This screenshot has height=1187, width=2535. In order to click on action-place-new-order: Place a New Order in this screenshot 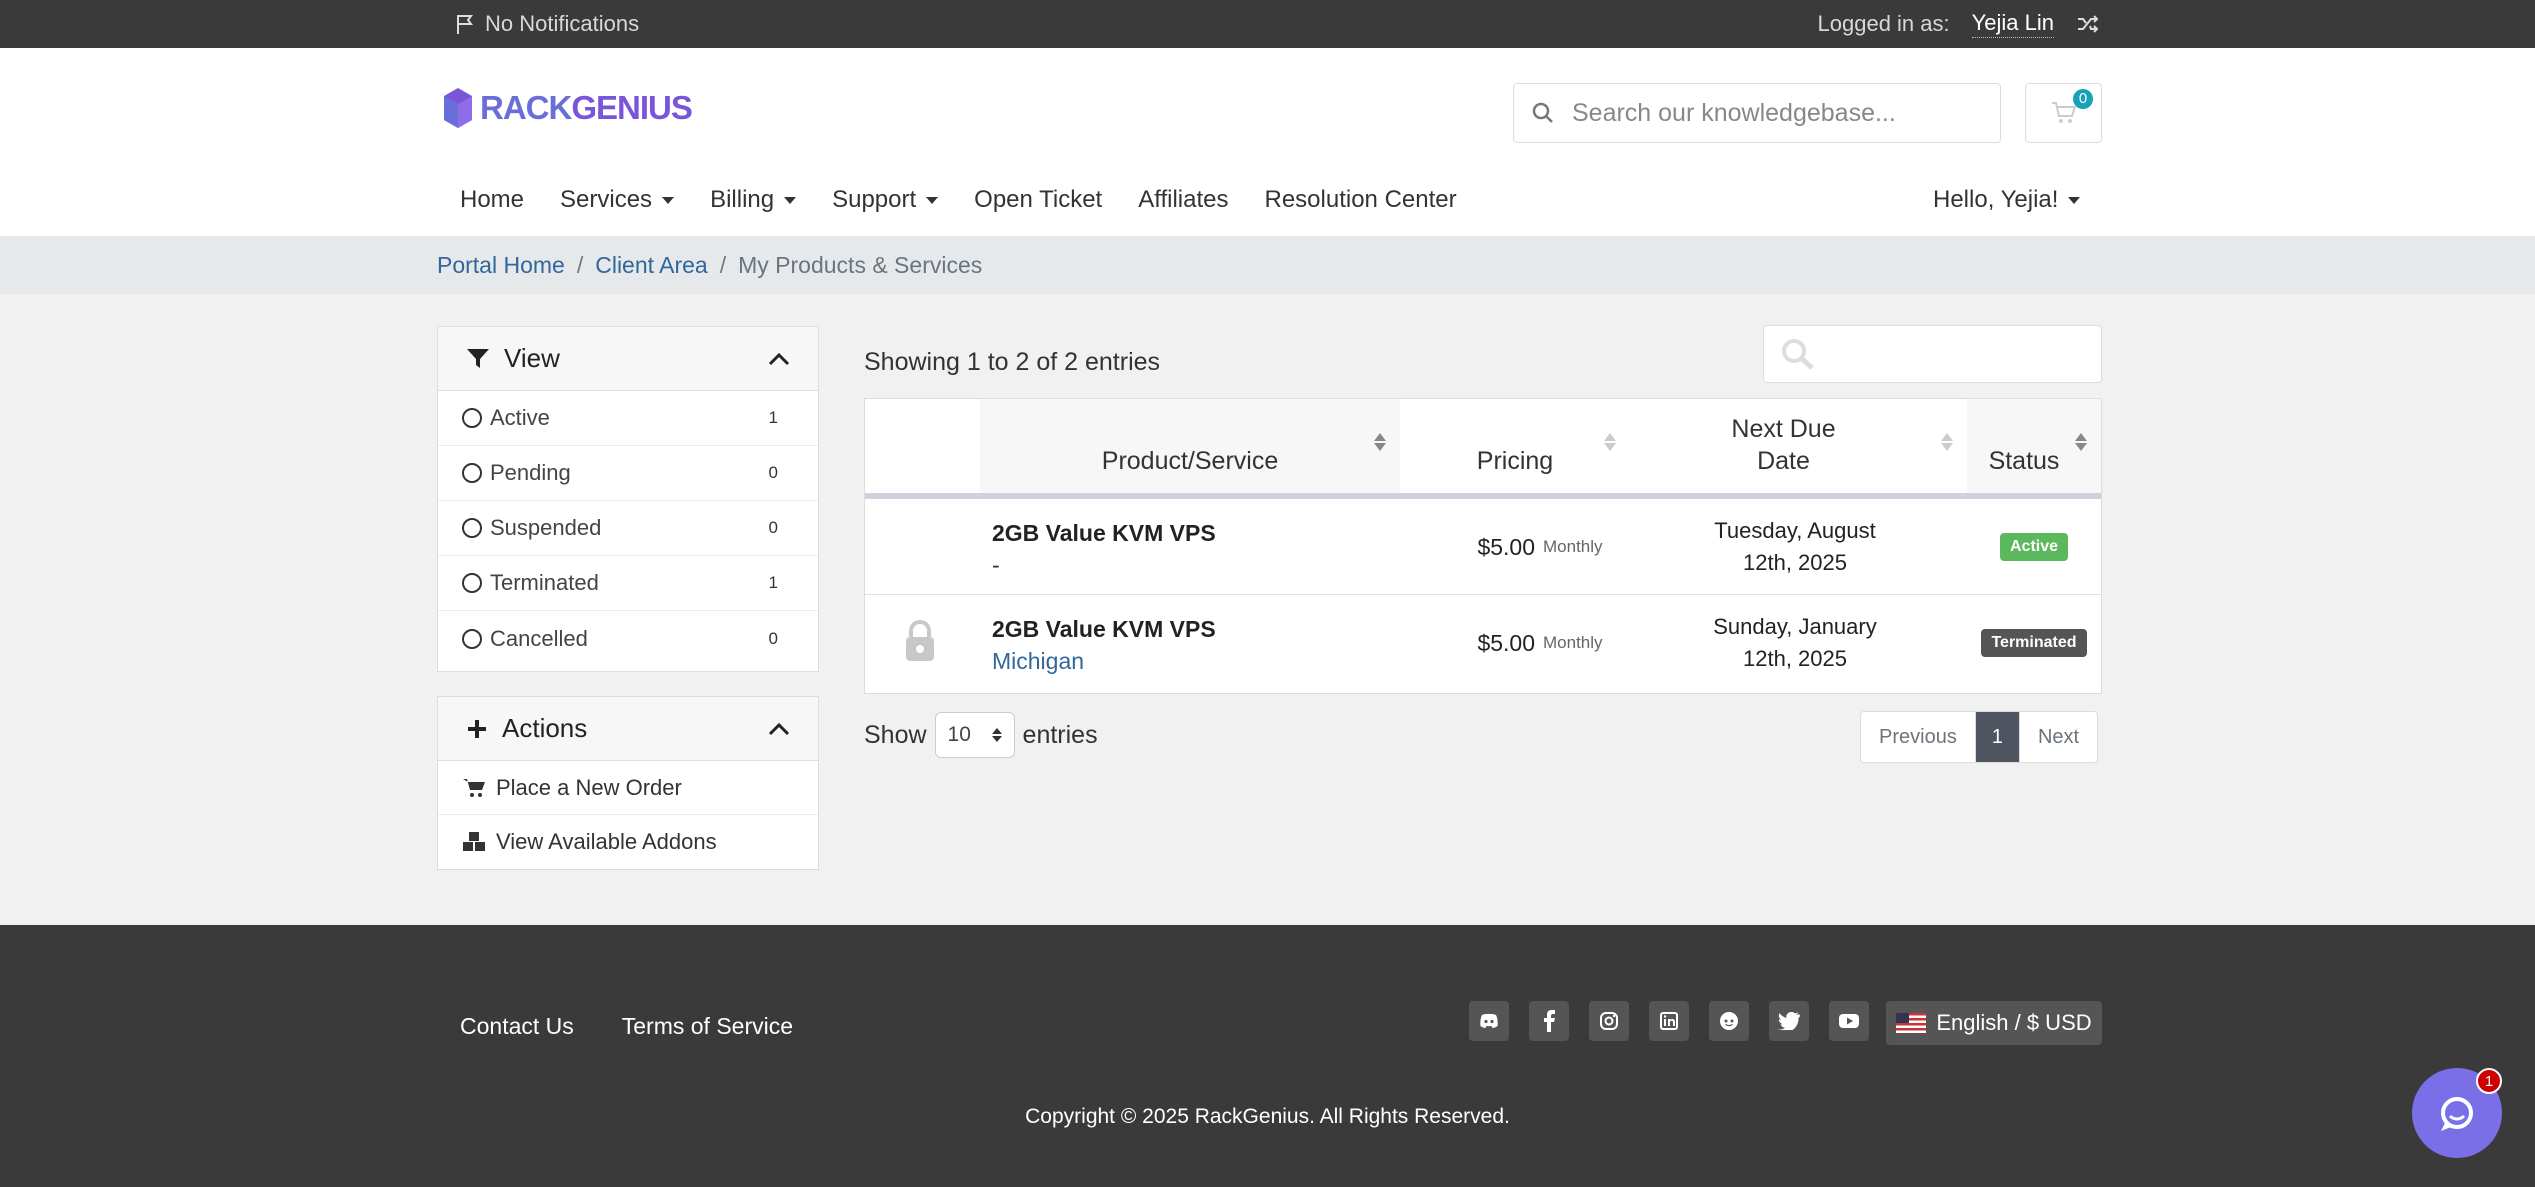, I will do `click(628, 788)`.